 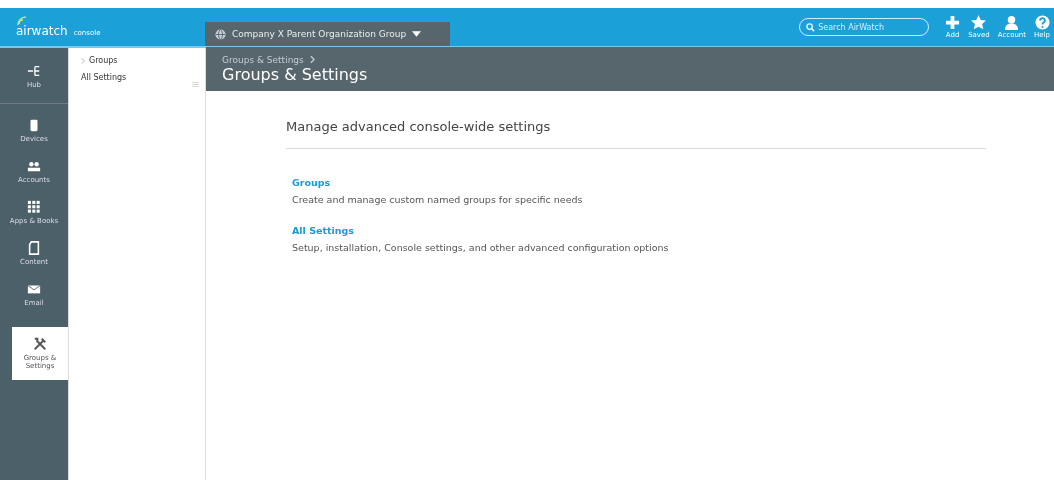 What do you see at coordinates (34, 71) in the screenshot?
I see `network-icon` at bounding box center [34, 71].